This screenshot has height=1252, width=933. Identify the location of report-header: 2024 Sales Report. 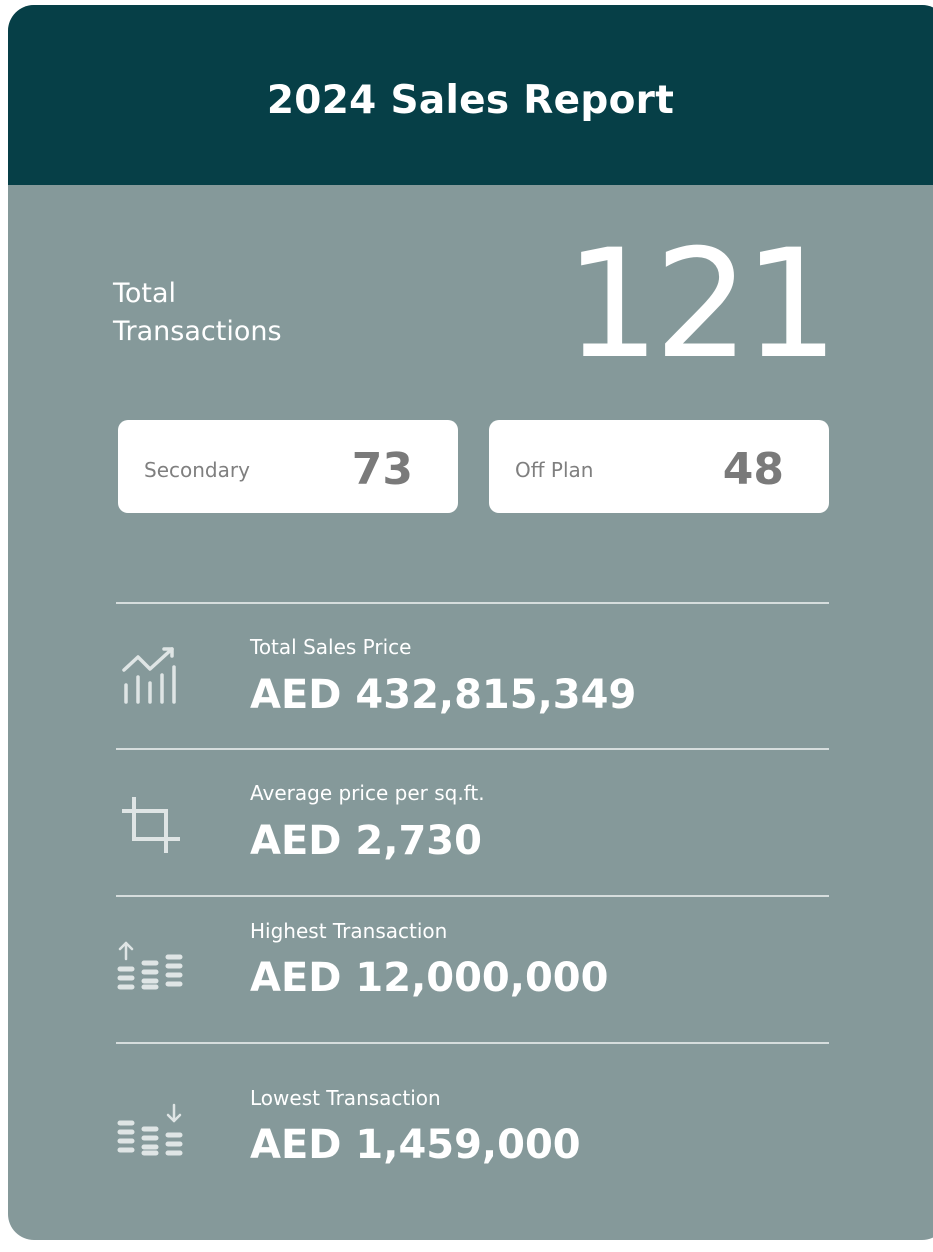
(470, 95).